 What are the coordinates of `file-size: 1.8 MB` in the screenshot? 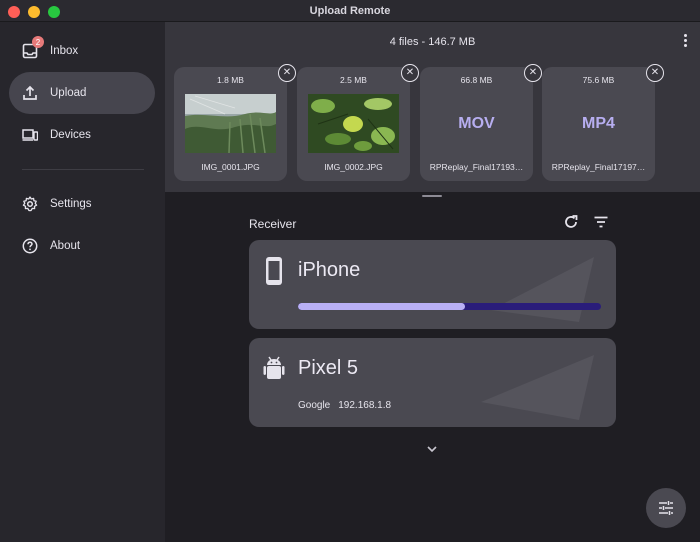 It's located at (230, 80).